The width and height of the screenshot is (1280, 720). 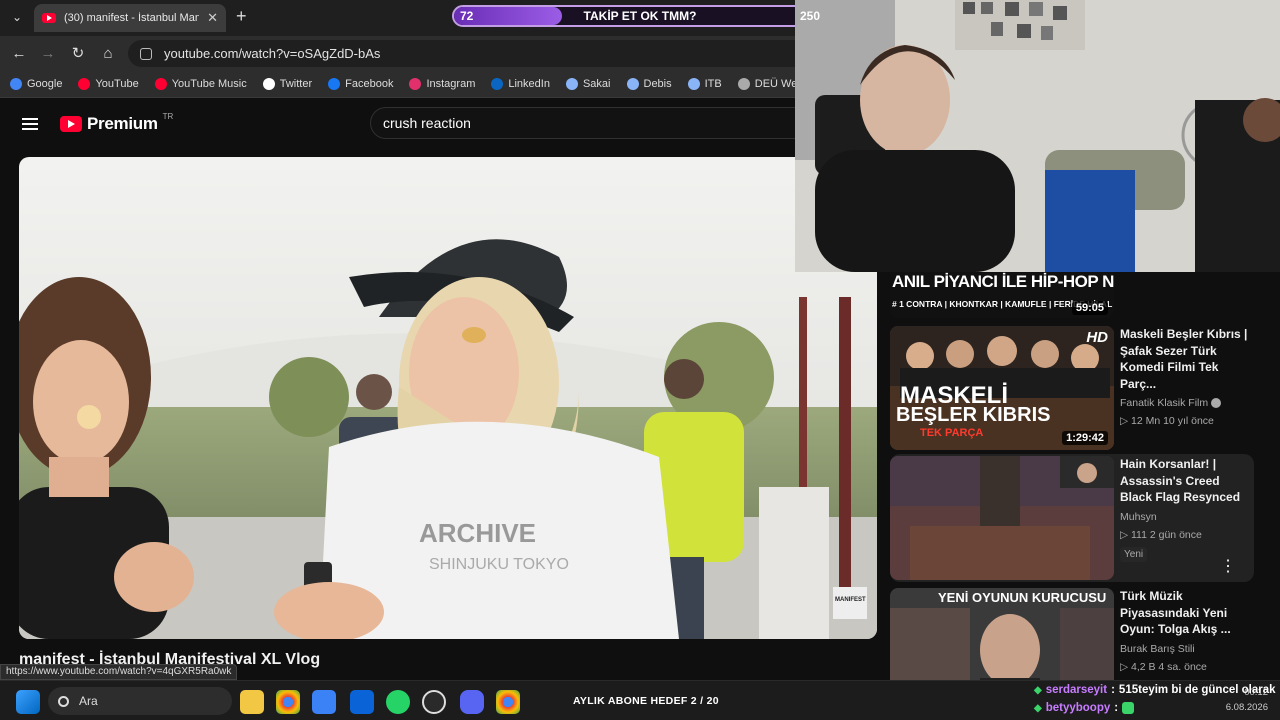 I want to click on channel-name: Burak Barış Stili, so click(x=1187, y=649).